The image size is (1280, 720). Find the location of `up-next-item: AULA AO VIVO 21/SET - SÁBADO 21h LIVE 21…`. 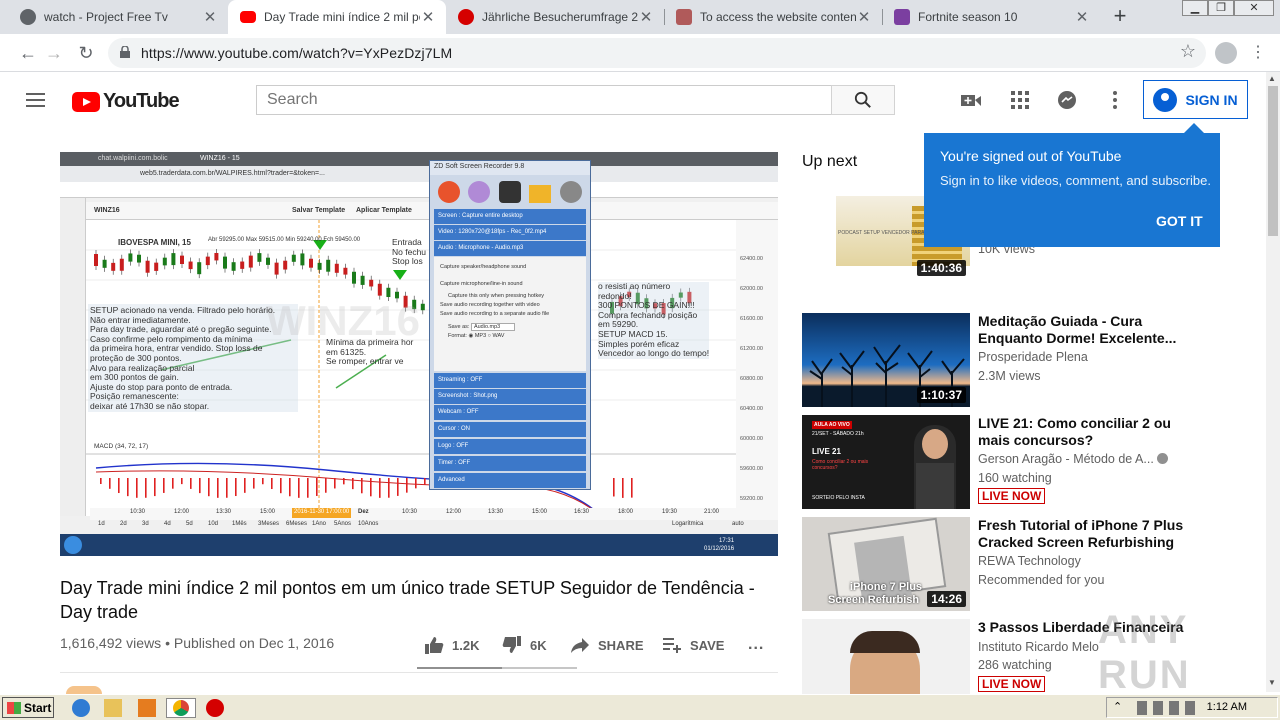

up-next-item: AULA AO VIVO 21/SET - SÁBADO 21h LIVE 21… is located at coordinates (1012, 463).